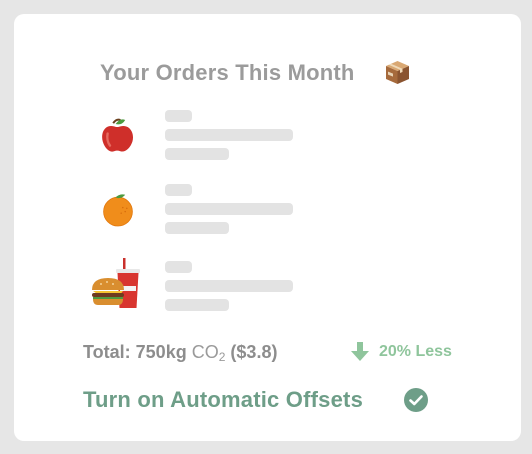 The height and width of the screenshot is (454, 532). I want to click on co2-unit: CO2, so click(208, 353).